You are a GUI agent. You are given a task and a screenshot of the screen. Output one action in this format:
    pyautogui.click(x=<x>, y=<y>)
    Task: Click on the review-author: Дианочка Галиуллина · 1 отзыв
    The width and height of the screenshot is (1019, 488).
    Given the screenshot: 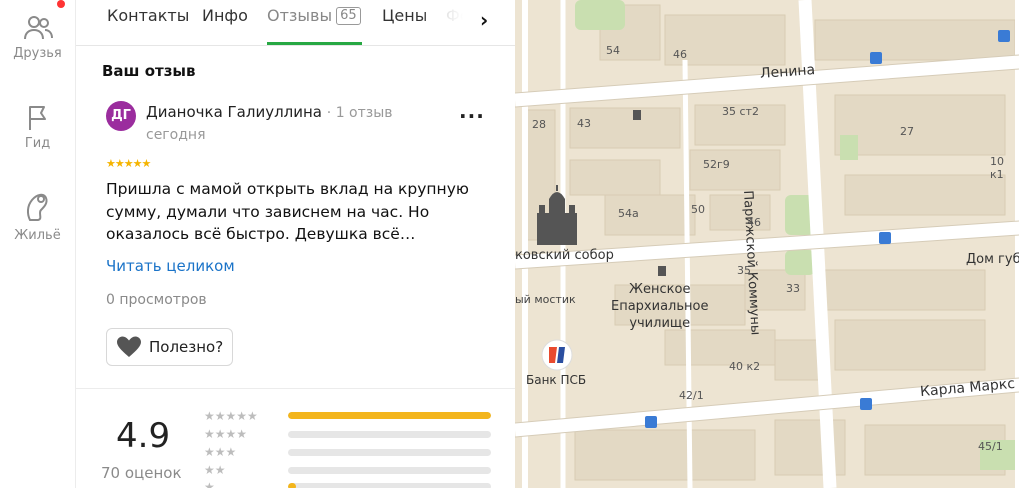 What is the action you would take?
    pyautogui.click(x=269, y=112)
    